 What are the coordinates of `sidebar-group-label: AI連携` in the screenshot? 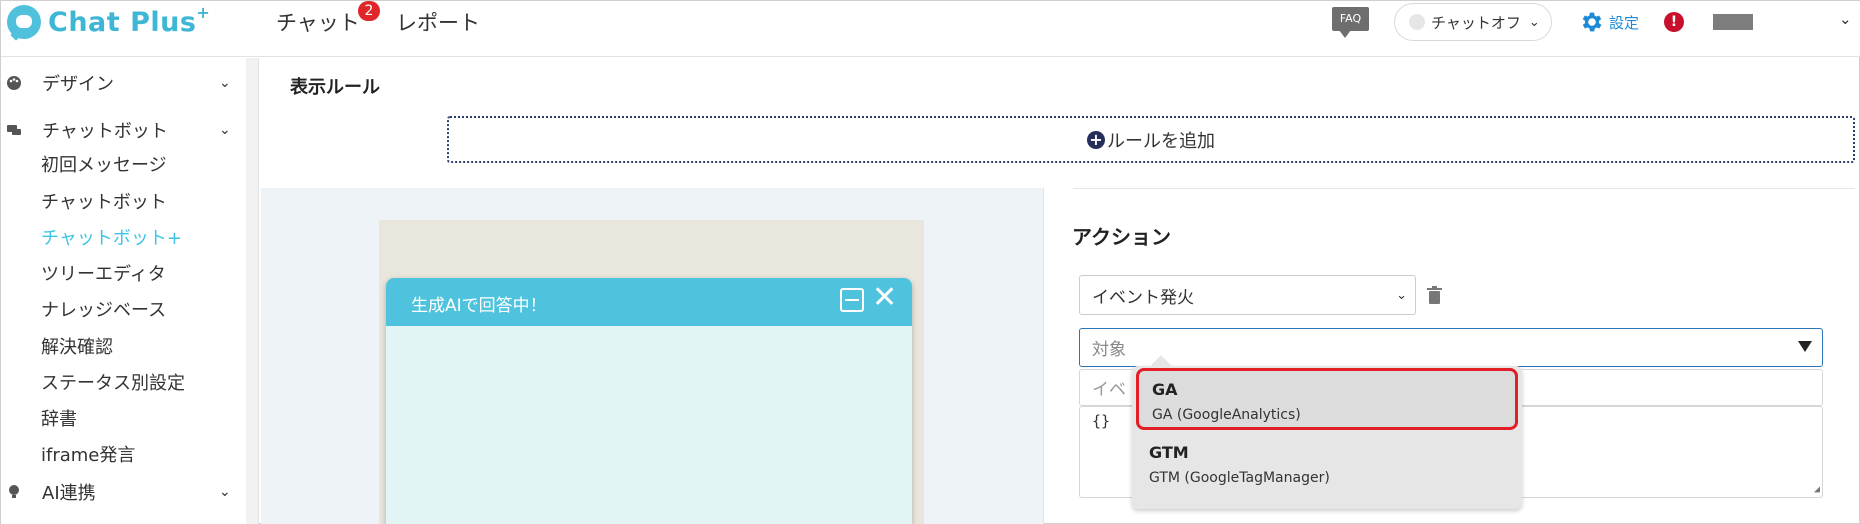 It's located at (69, 493).